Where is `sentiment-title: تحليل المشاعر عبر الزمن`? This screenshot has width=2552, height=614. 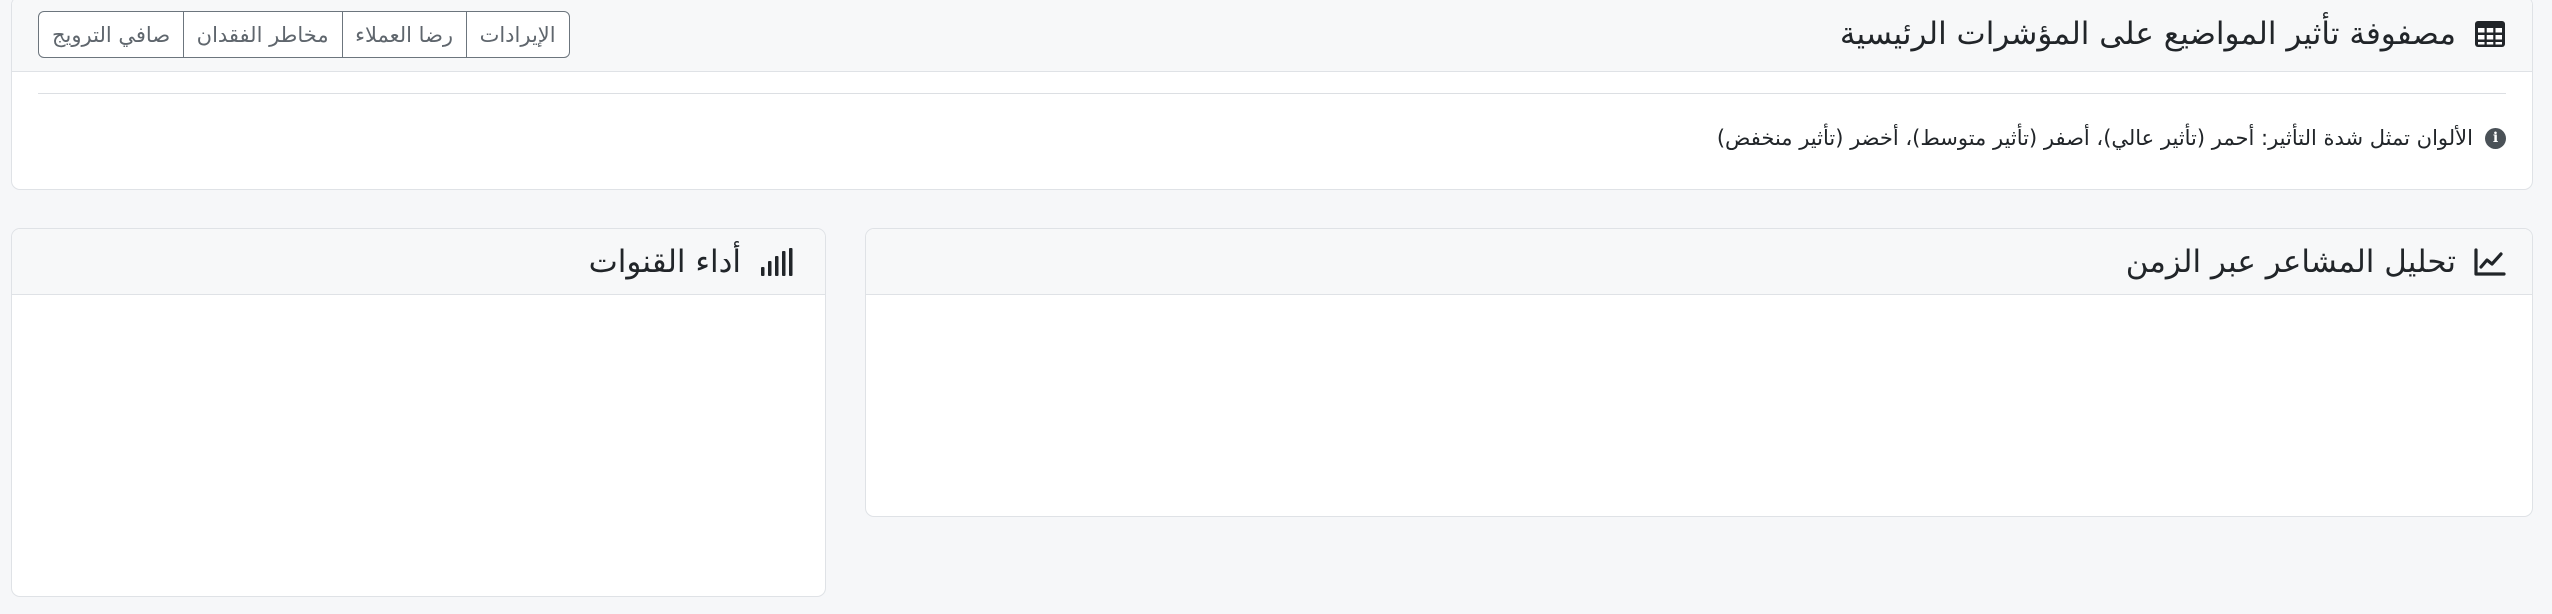 sentiment-title: تحليل المشاعر عبر الزمن is located at coordinates (2316, 262).